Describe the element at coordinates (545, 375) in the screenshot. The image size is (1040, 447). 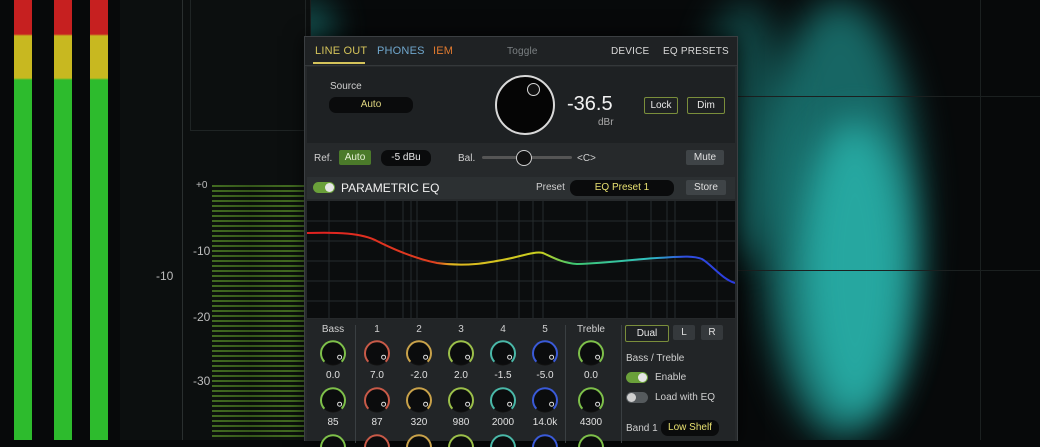
I see `band-gain-value: -5.0` at that location.